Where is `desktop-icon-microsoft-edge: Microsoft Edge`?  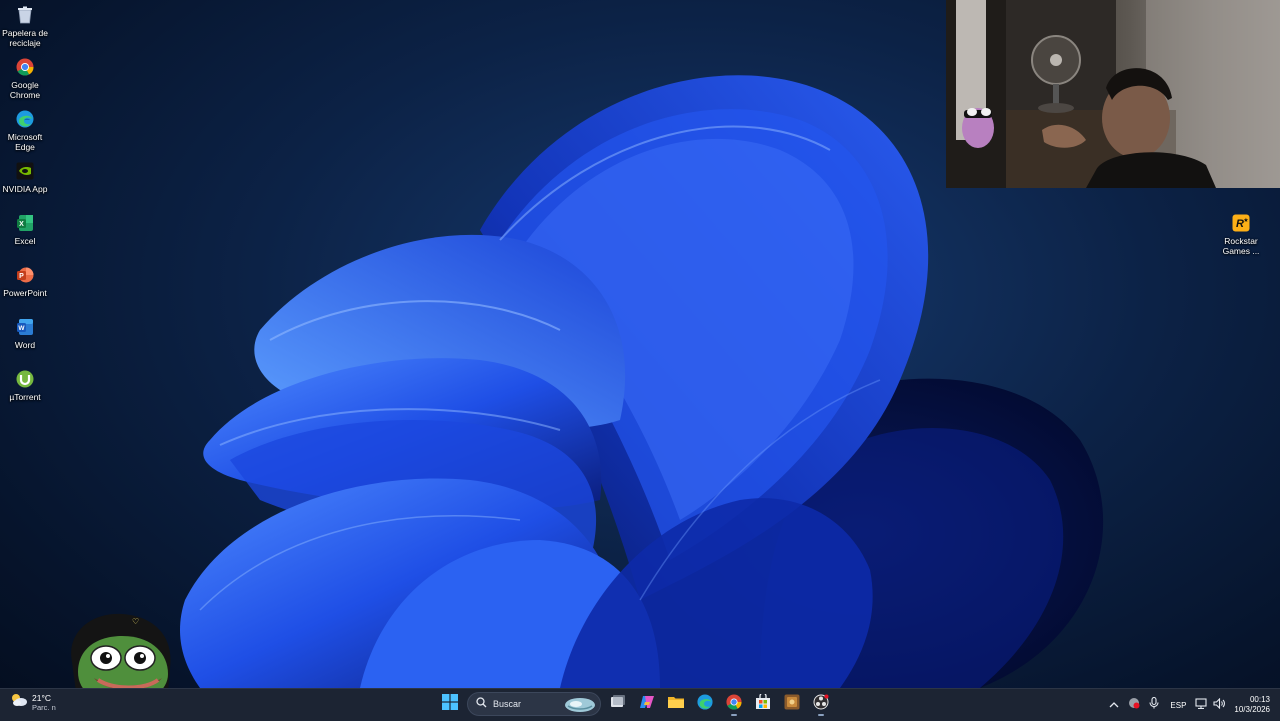
desktop-icon-microsoft-edge: Microsoft Edge is located at coordinates (25, 130).